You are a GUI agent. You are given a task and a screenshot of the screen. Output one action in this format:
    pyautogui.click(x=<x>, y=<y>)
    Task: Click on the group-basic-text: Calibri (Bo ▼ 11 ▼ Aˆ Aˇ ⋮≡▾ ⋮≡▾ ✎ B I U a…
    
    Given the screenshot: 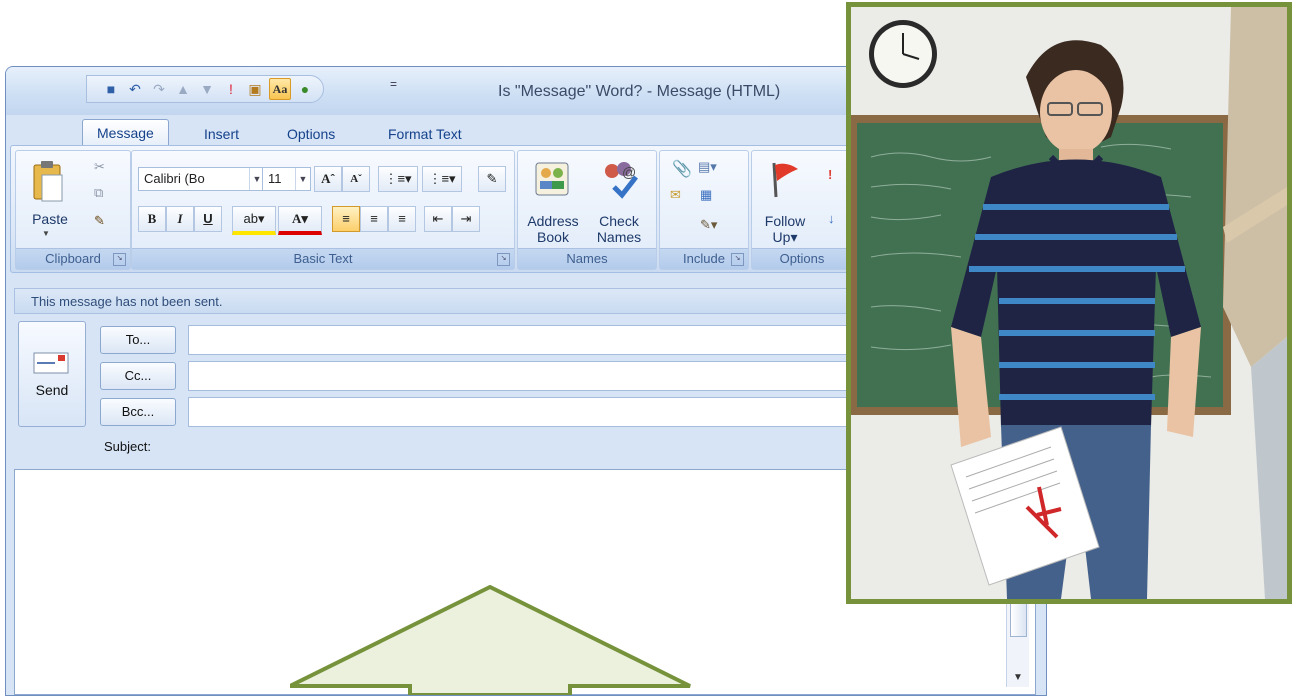 What is the action you would take?
    pyautogui.click(x=323, y=210)
    